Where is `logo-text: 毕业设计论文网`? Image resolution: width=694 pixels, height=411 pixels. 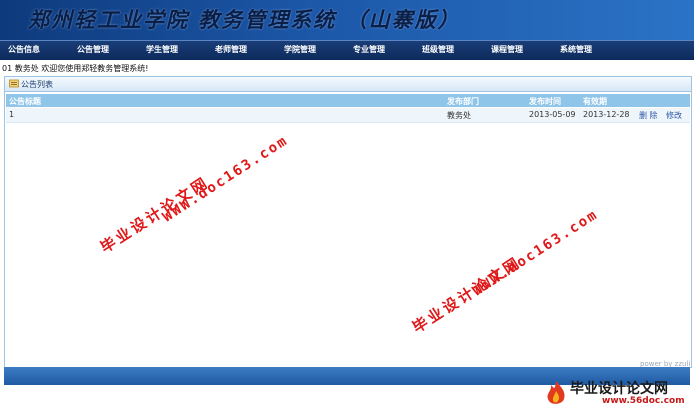 logo-text: 毕业设计论文网 is located at coordinates (619, 389).